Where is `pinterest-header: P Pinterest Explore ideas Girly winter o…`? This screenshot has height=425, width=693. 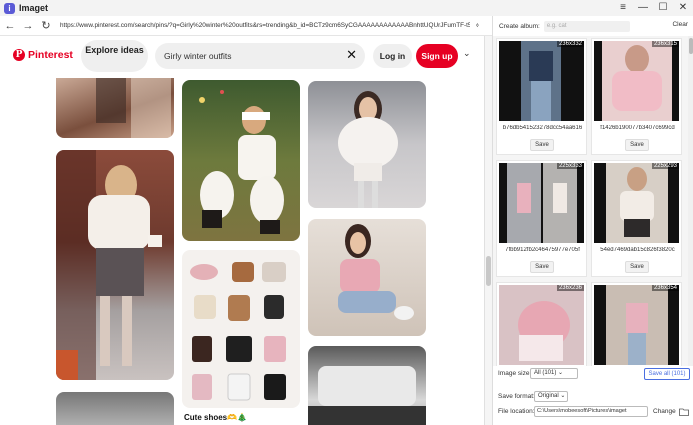
pinterest-header: P Pinterest Explore ideas Girly winter o… is located at coordinates (242, 57).